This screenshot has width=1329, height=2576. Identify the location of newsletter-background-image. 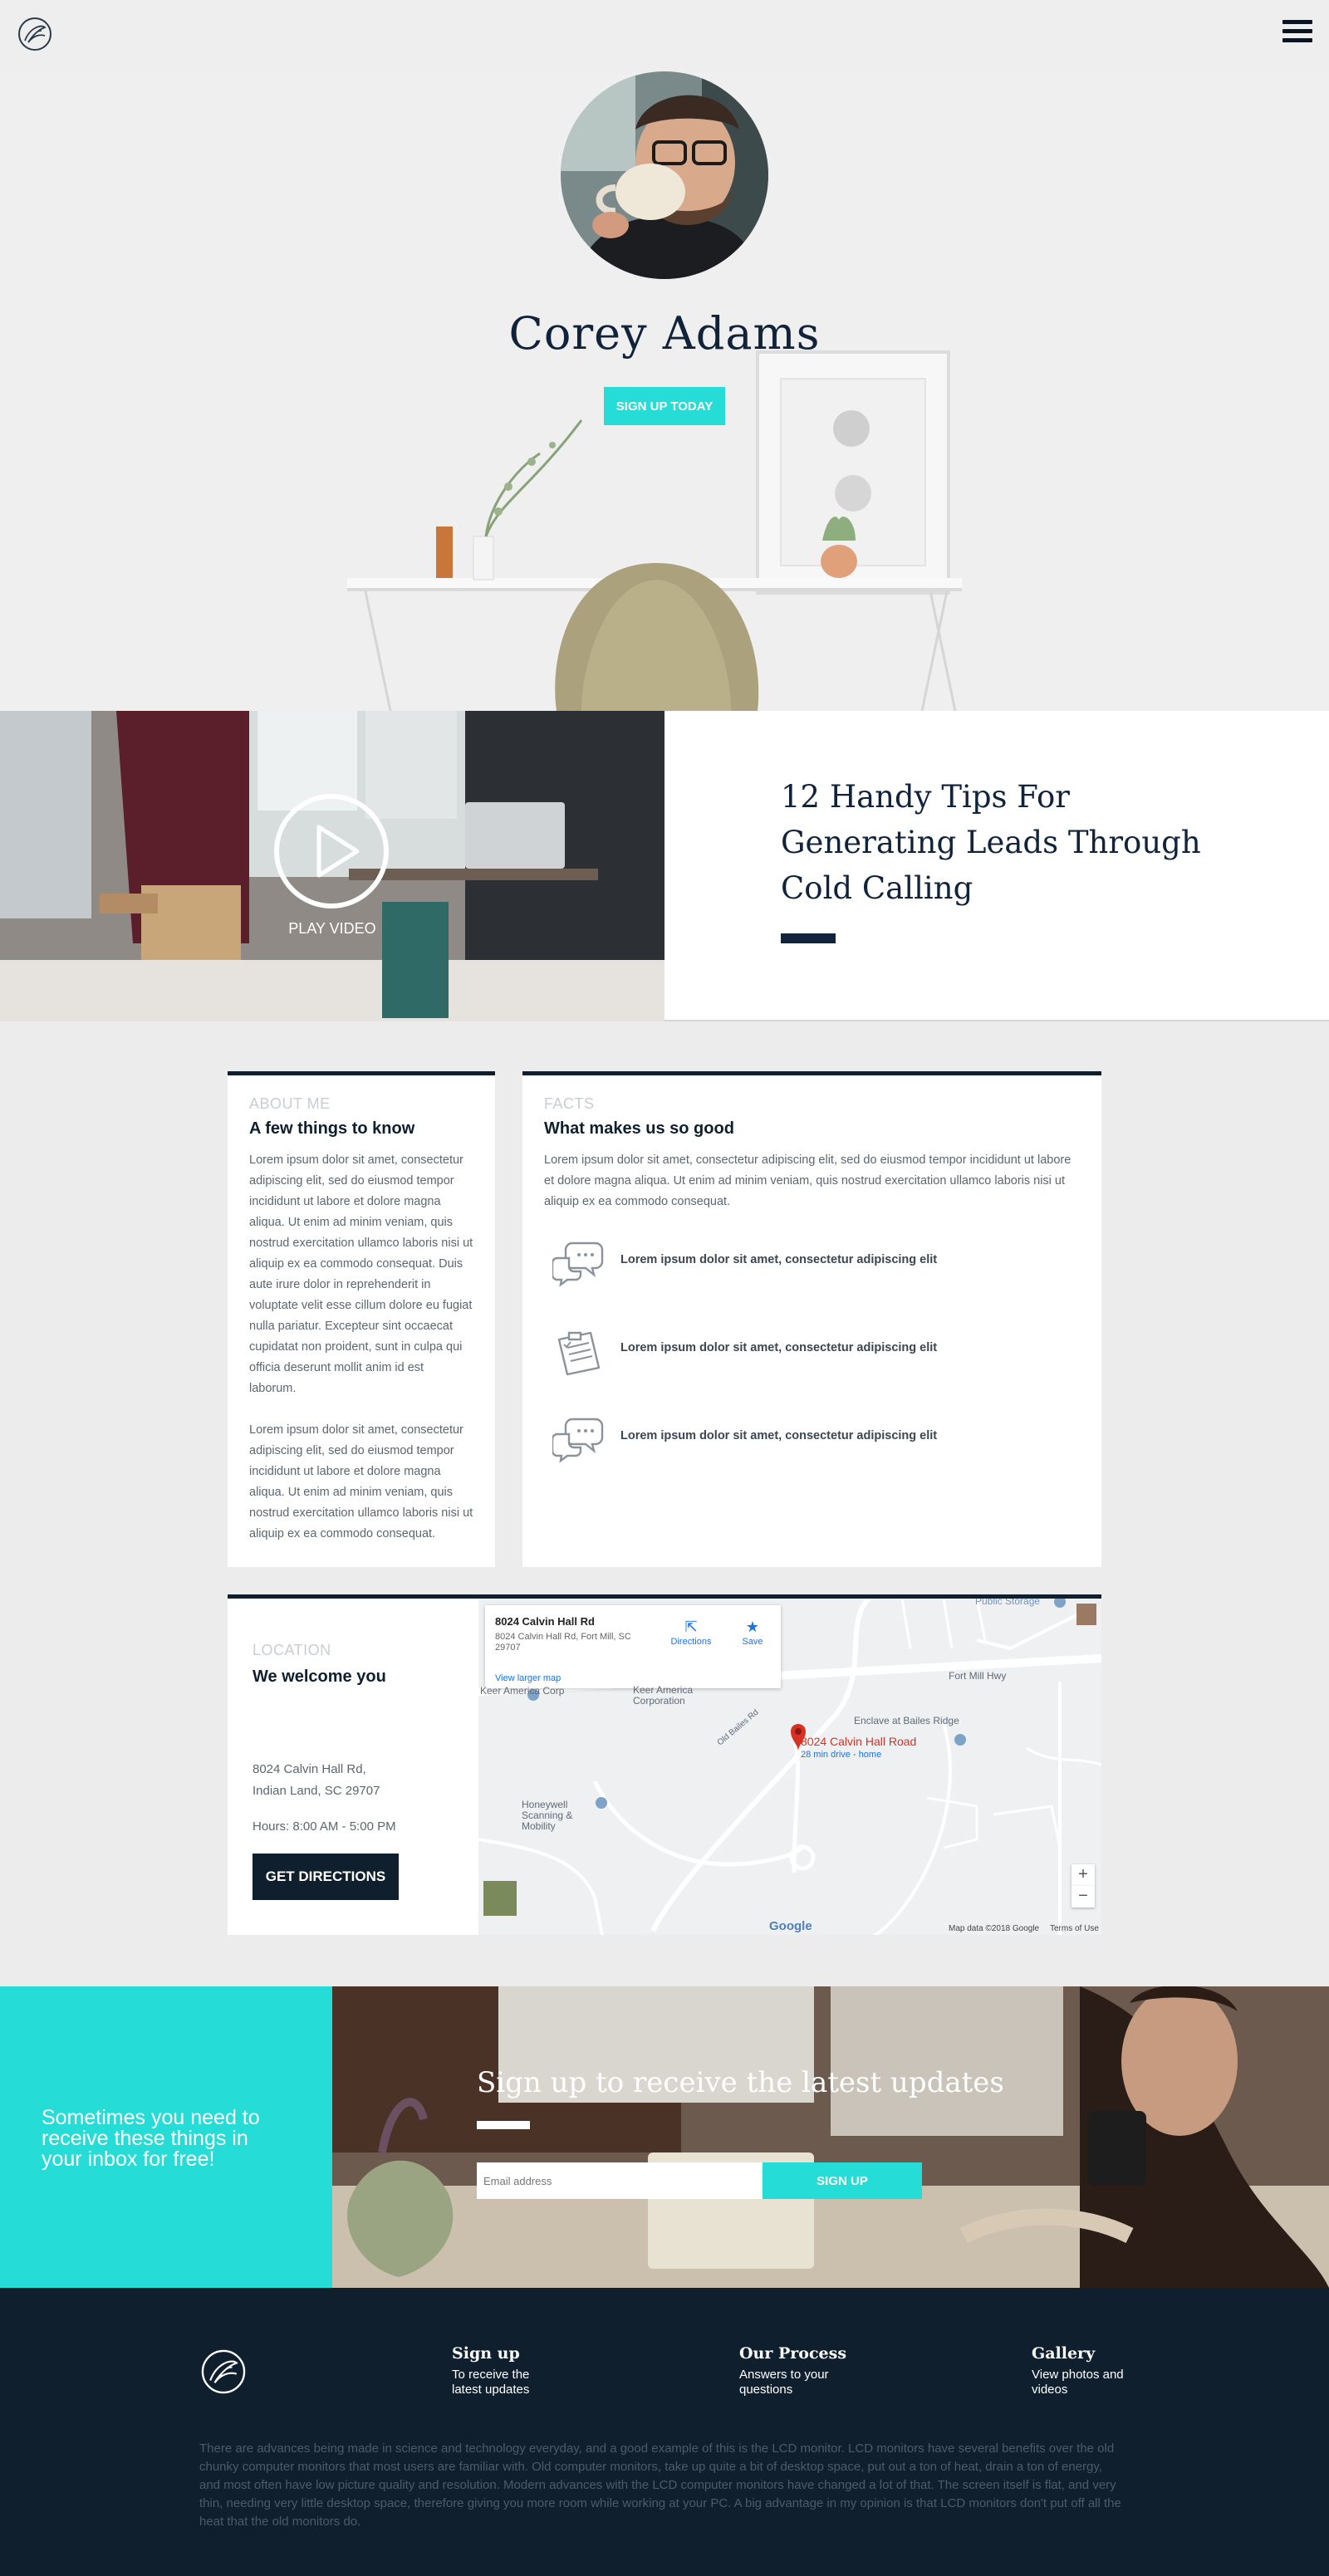
(830, 2137).